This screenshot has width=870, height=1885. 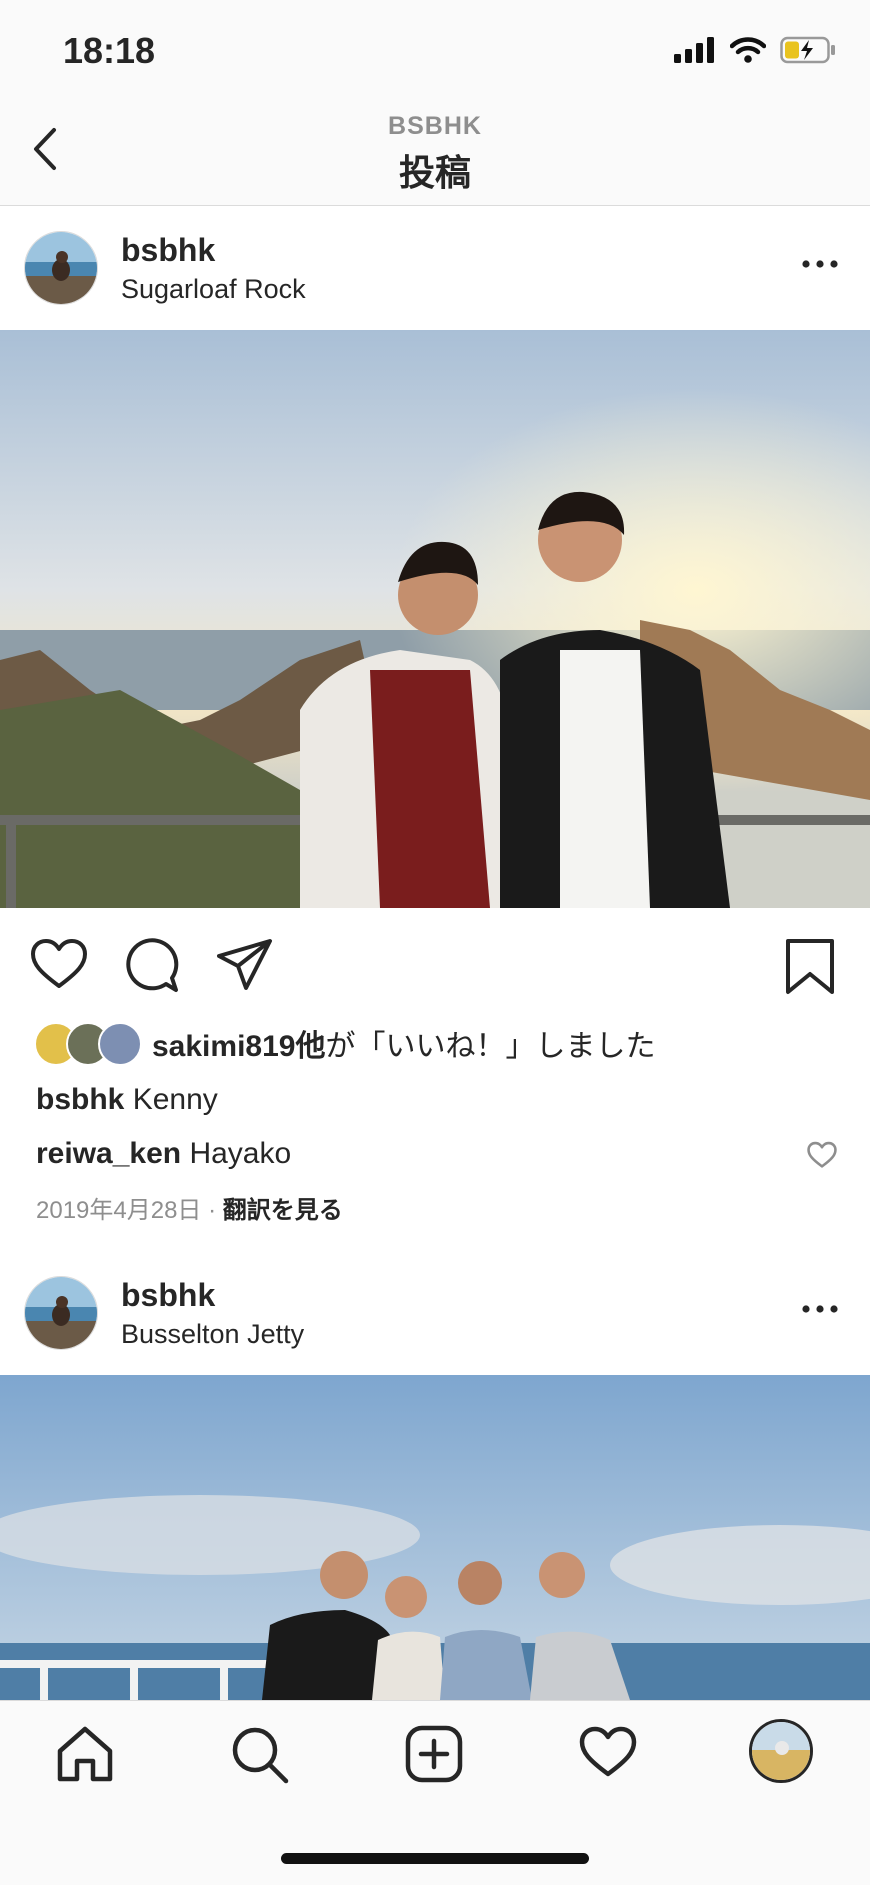 What do you see at coordinates (127, 1100) in the screenshot?
I see `caption: bsbhk Kenny` at bounding box center [127, 1100].